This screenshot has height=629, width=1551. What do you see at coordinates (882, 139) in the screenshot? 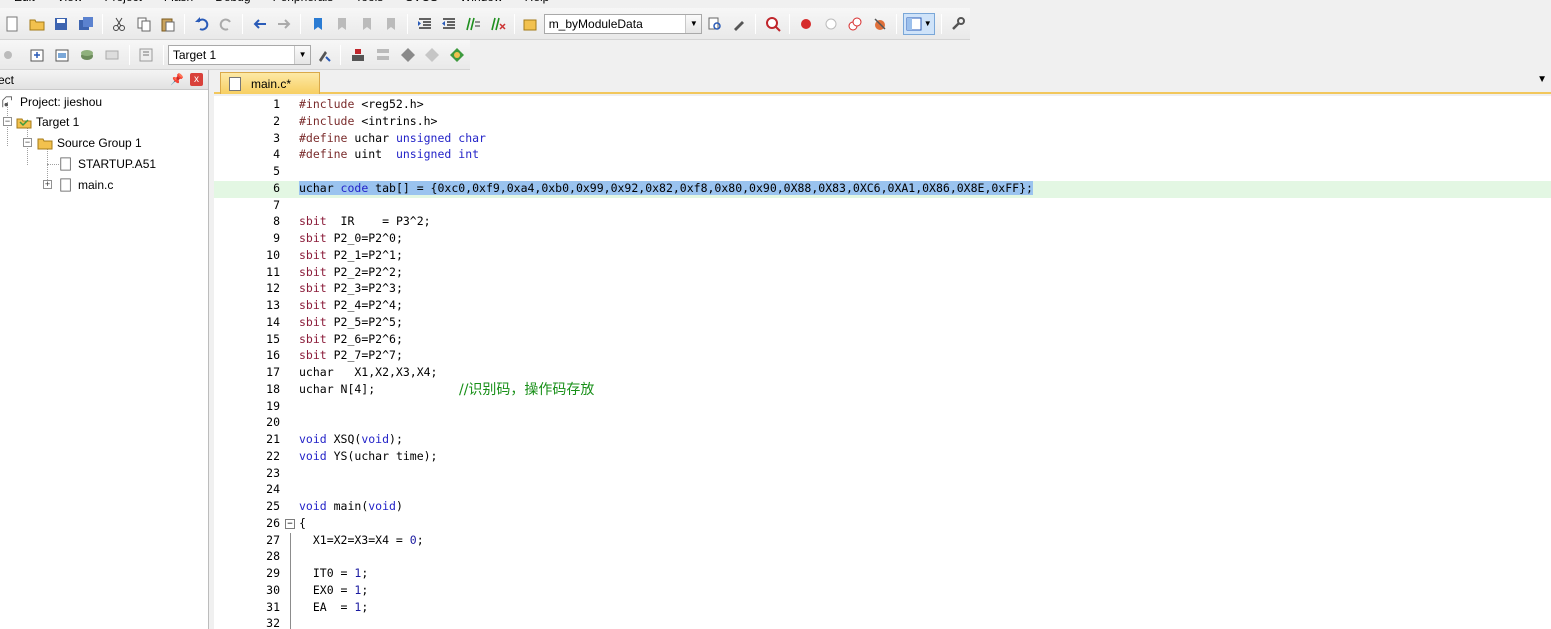
I see `code-line: 3 #define uchar unsigned char` at bounding box center [882, 139].